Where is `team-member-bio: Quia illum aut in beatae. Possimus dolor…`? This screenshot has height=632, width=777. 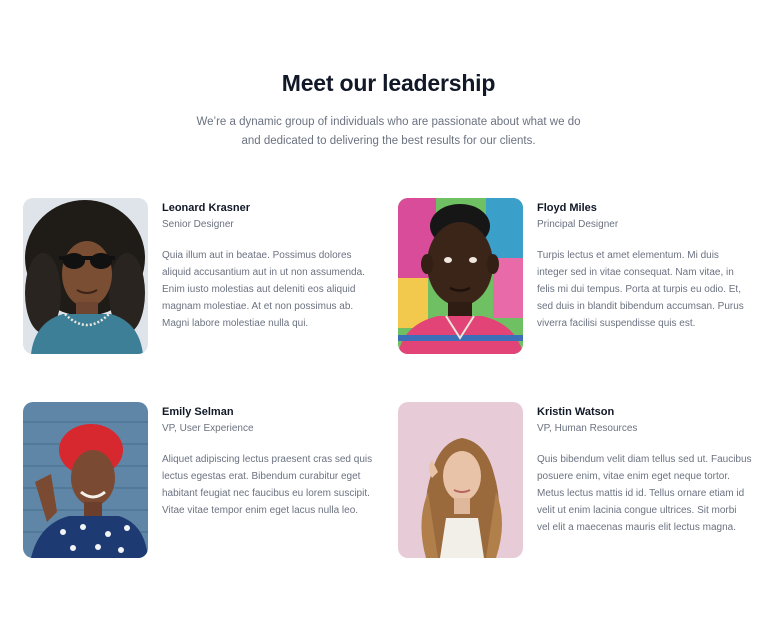
team-member-bio: Quia illum aut in beatae. Possimus dolor… is located at coordinates (263, 289).